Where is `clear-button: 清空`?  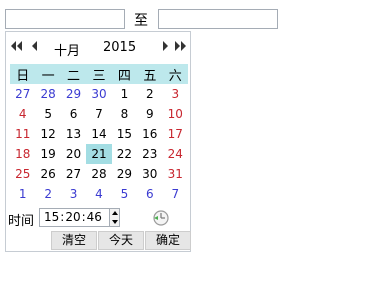 clear-button: 清空 is located at coordinates (74, 240).